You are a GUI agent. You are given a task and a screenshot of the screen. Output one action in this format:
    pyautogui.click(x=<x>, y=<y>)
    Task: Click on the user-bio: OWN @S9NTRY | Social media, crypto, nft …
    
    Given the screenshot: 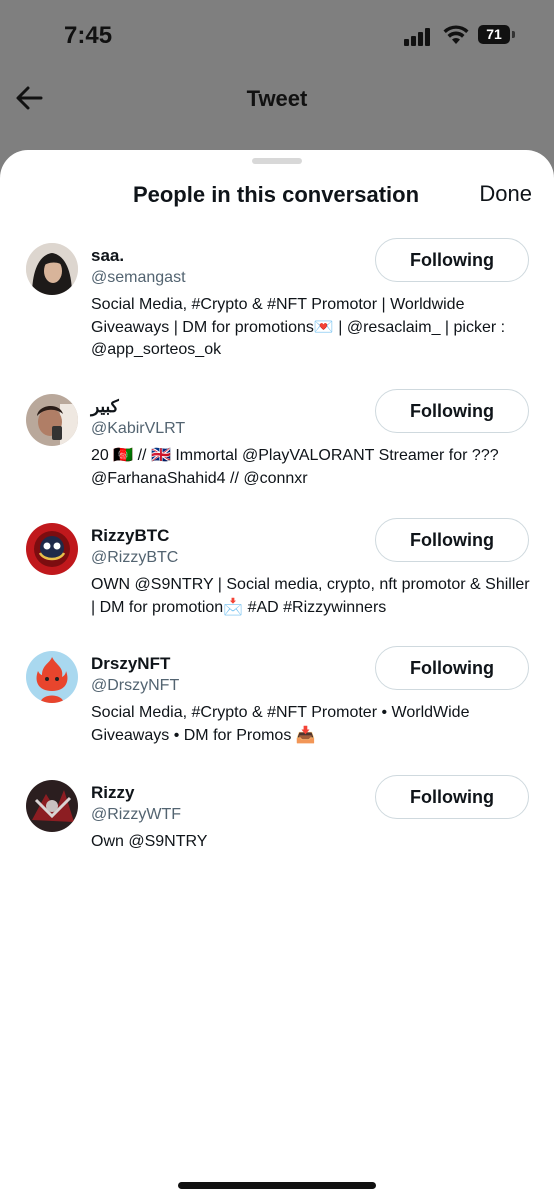 What is the action you would take?
    pyautogui.click(x=310, y=596)
    